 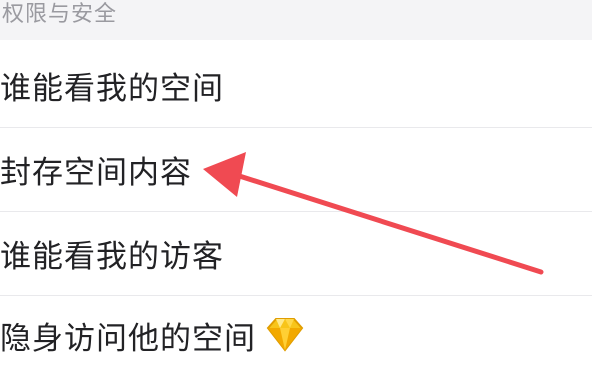 What do you see at coordinates (112, 88) in the screenshot?
I see `setting-label: 谁能看我的空间` at bounding box center [112, 88].